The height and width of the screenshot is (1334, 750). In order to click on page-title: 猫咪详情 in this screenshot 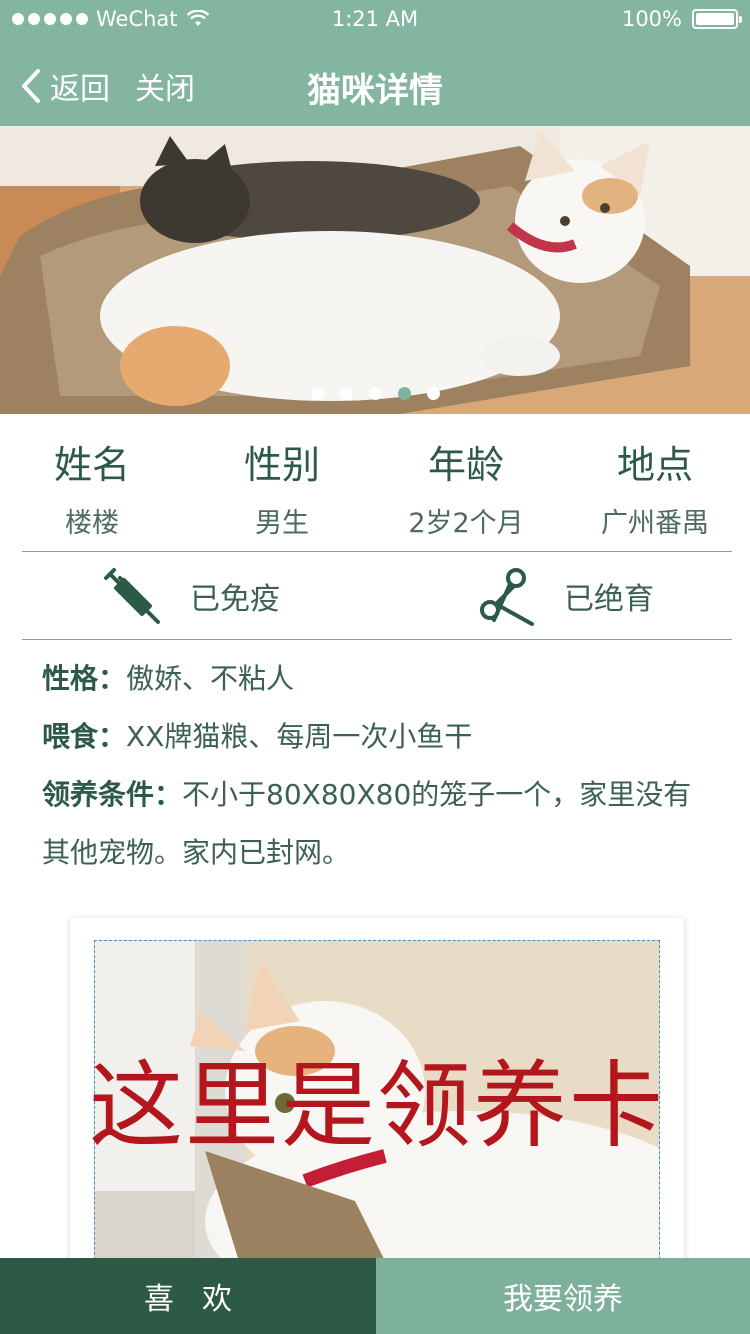, I will do `click(375, 91)`.